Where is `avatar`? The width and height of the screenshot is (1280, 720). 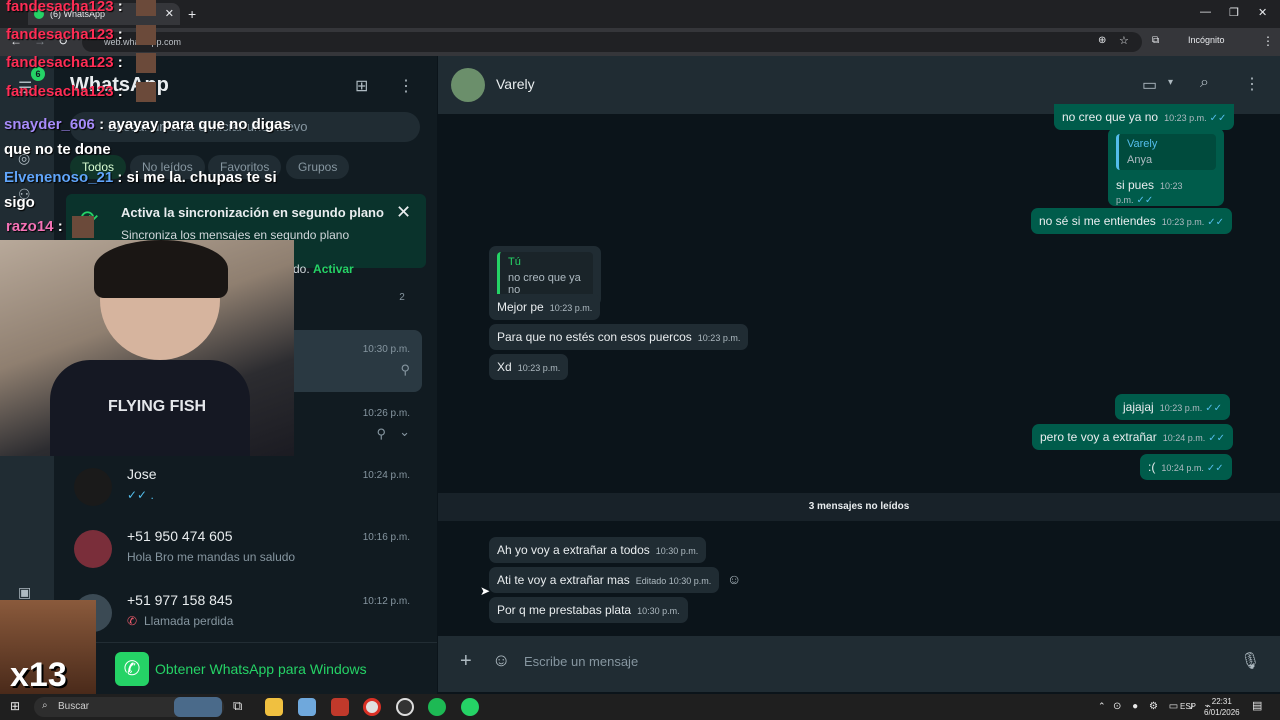
avatar is located at coordinates (93, 487).